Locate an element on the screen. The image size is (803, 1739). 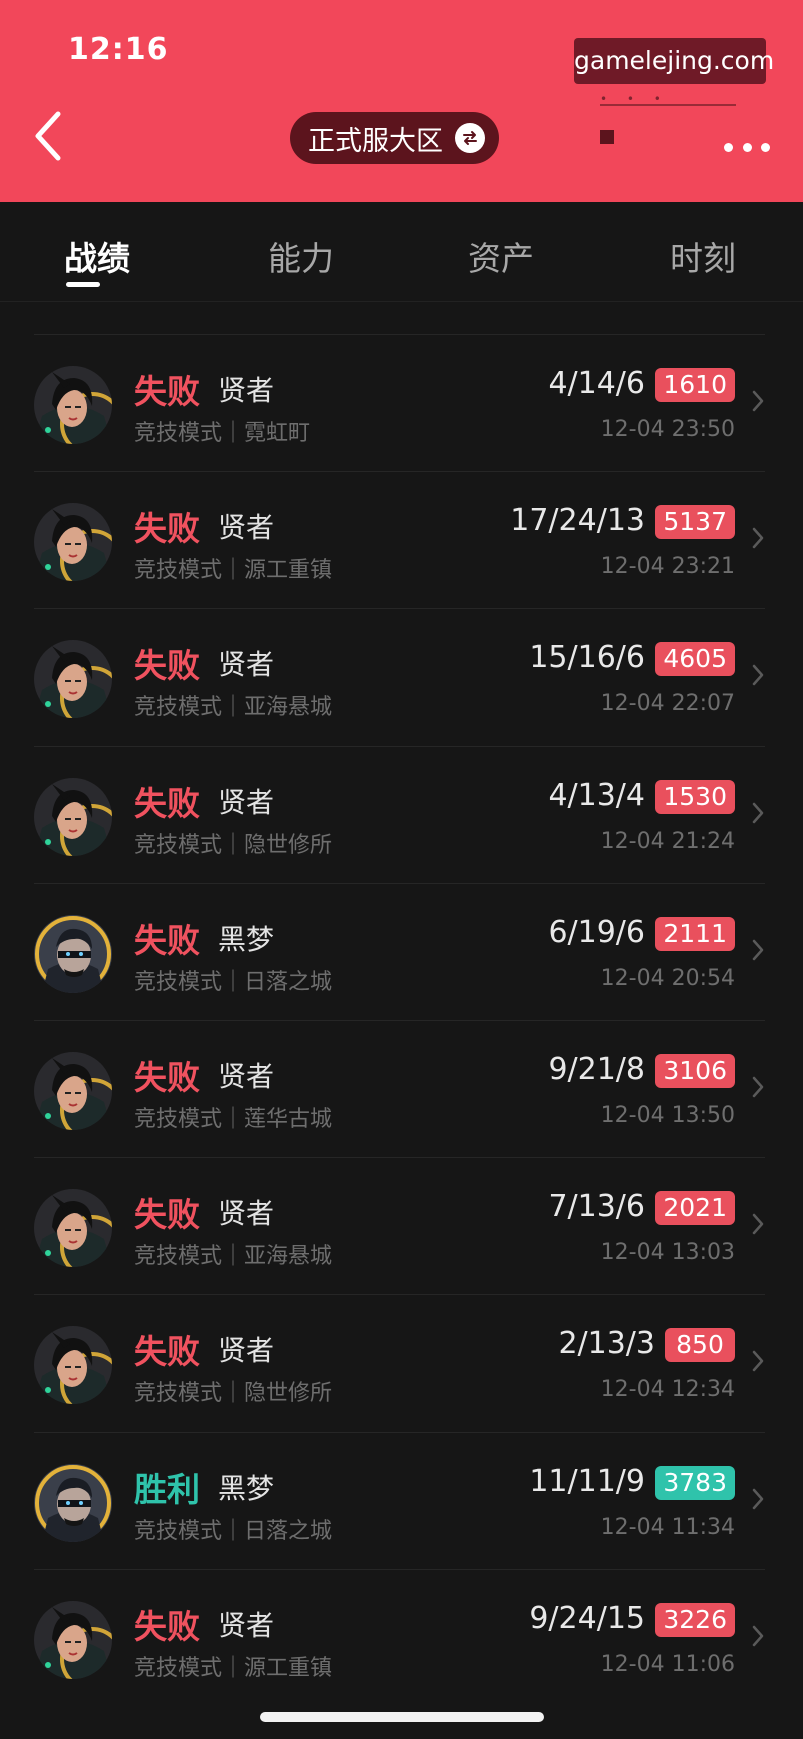
score-badge: 3783 is located at coordinates (695, 1482).